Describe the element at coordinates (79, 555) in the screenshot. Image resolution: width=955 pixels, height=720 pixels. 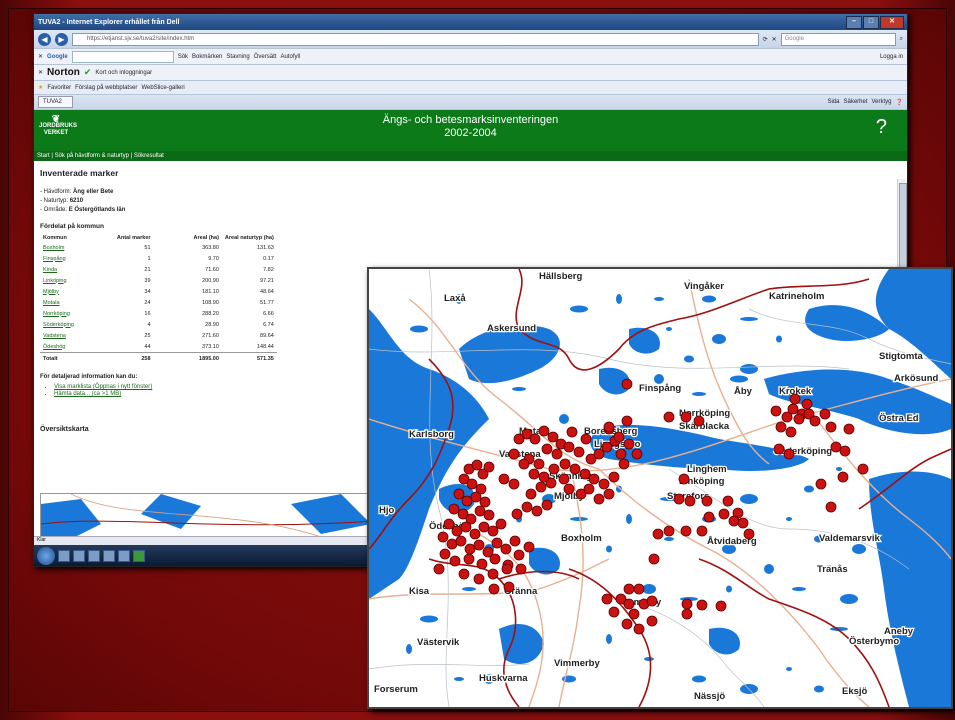
I see `taskbar-icon-explorer` at that location.